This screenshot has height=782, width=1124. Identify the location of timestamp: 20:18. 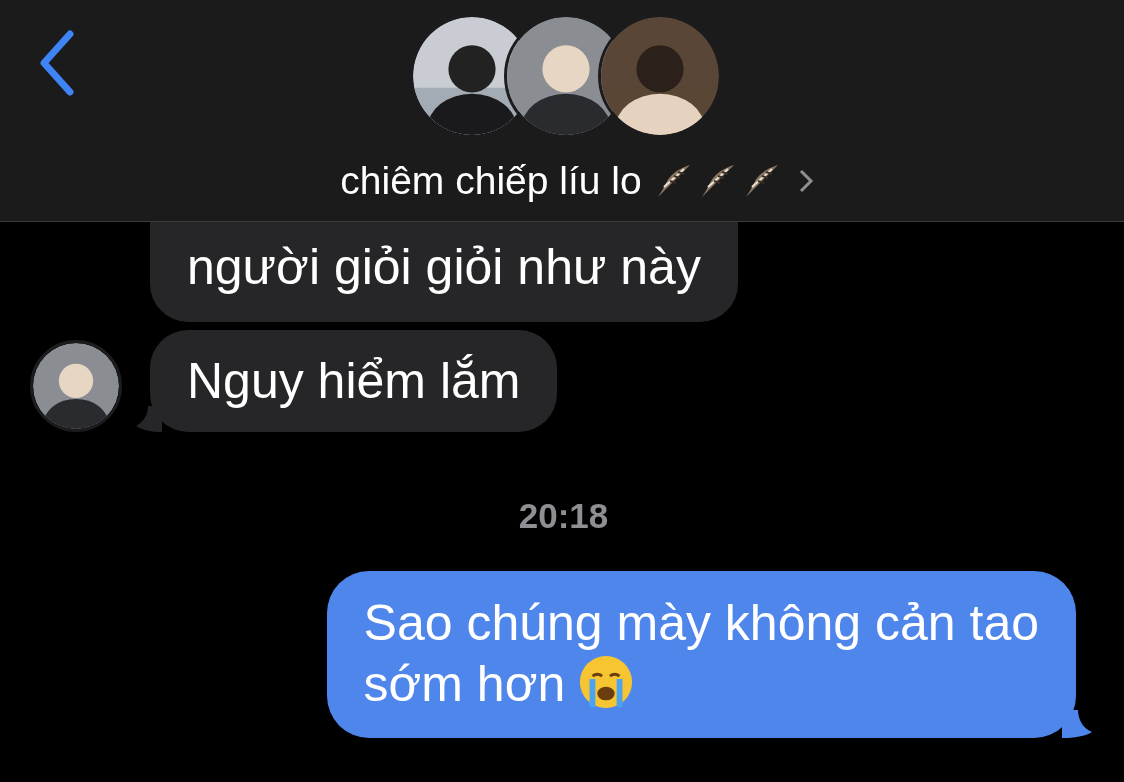
(563, 516).